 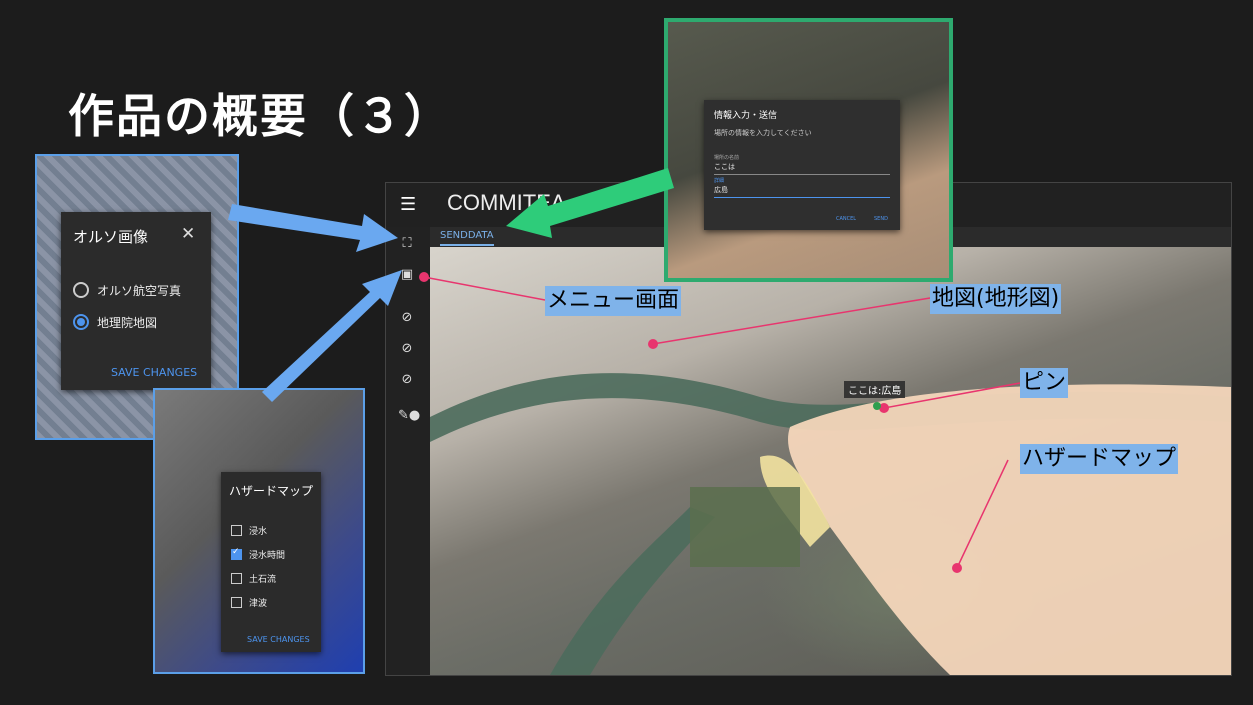 I want to click on callout-pin: ピン, so click(x=1044, y=383).